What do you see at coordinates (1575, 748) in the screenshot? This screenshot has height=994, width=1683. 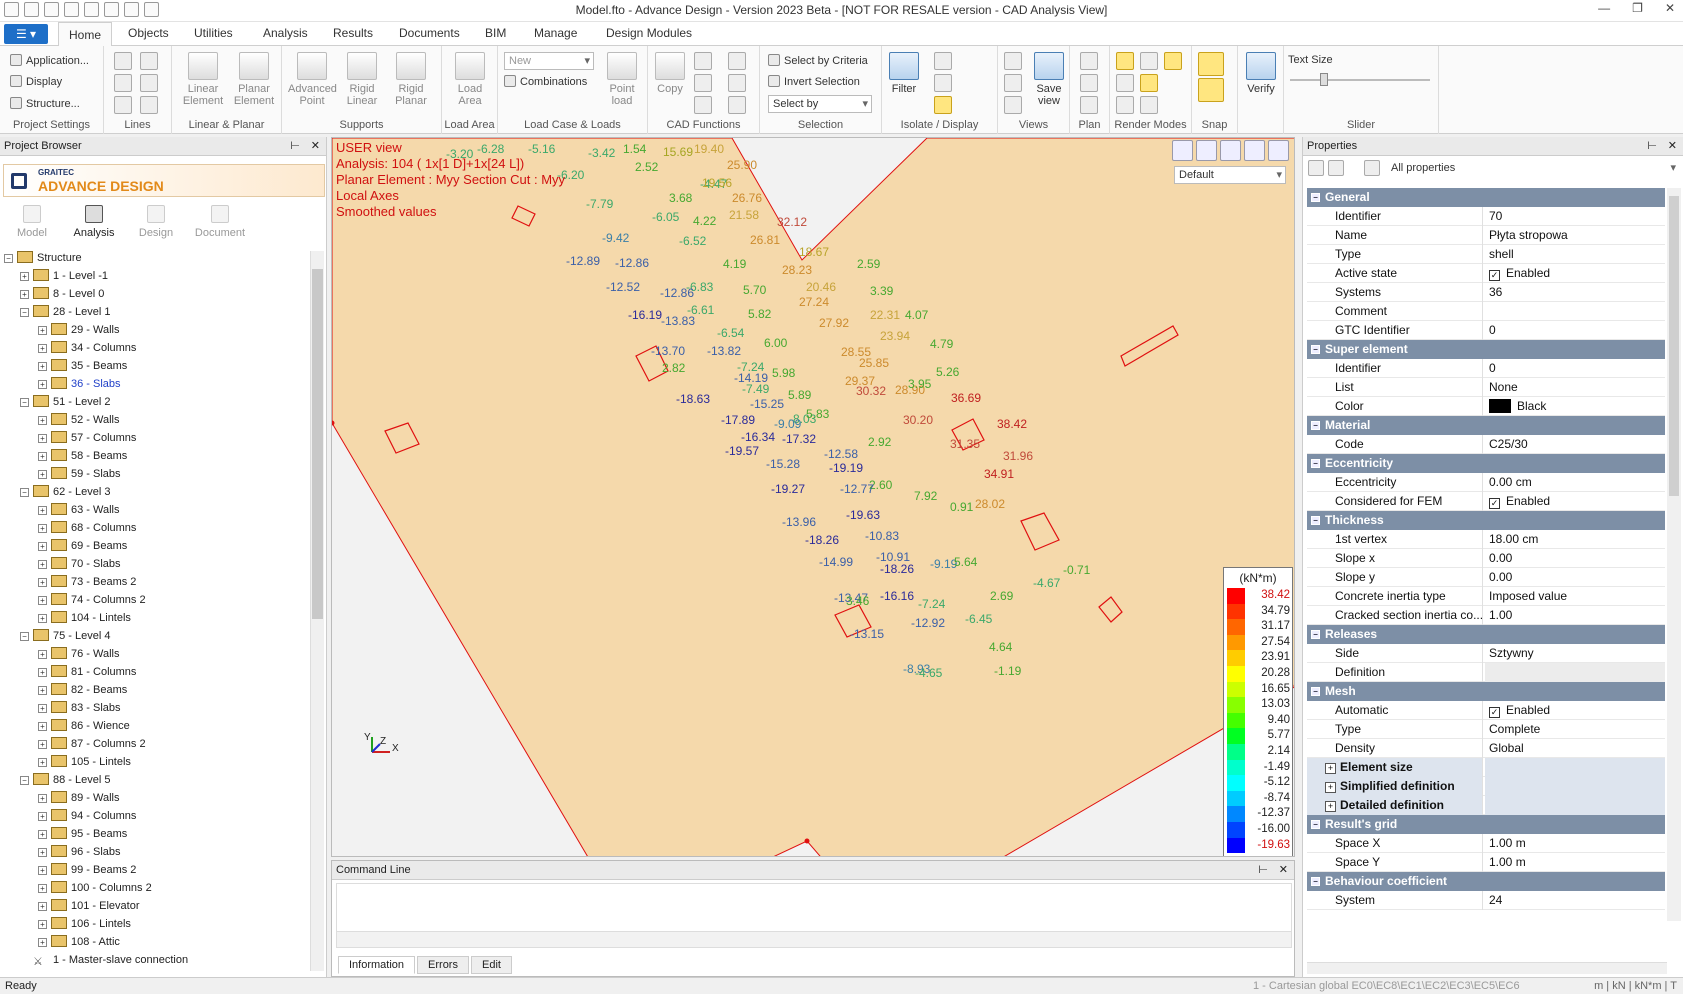 I see `property-value: Global` at bounding box center [1575, 748].